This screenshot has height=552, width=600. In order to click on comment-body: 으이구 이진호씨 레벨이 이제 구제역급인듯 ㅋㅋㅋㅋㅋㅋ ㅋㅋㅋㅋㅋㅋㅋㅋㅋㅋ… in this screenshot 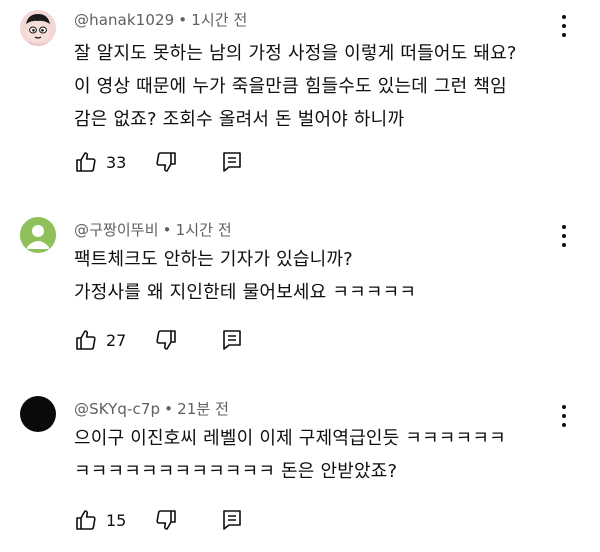, I will do `click(324, 455)`.